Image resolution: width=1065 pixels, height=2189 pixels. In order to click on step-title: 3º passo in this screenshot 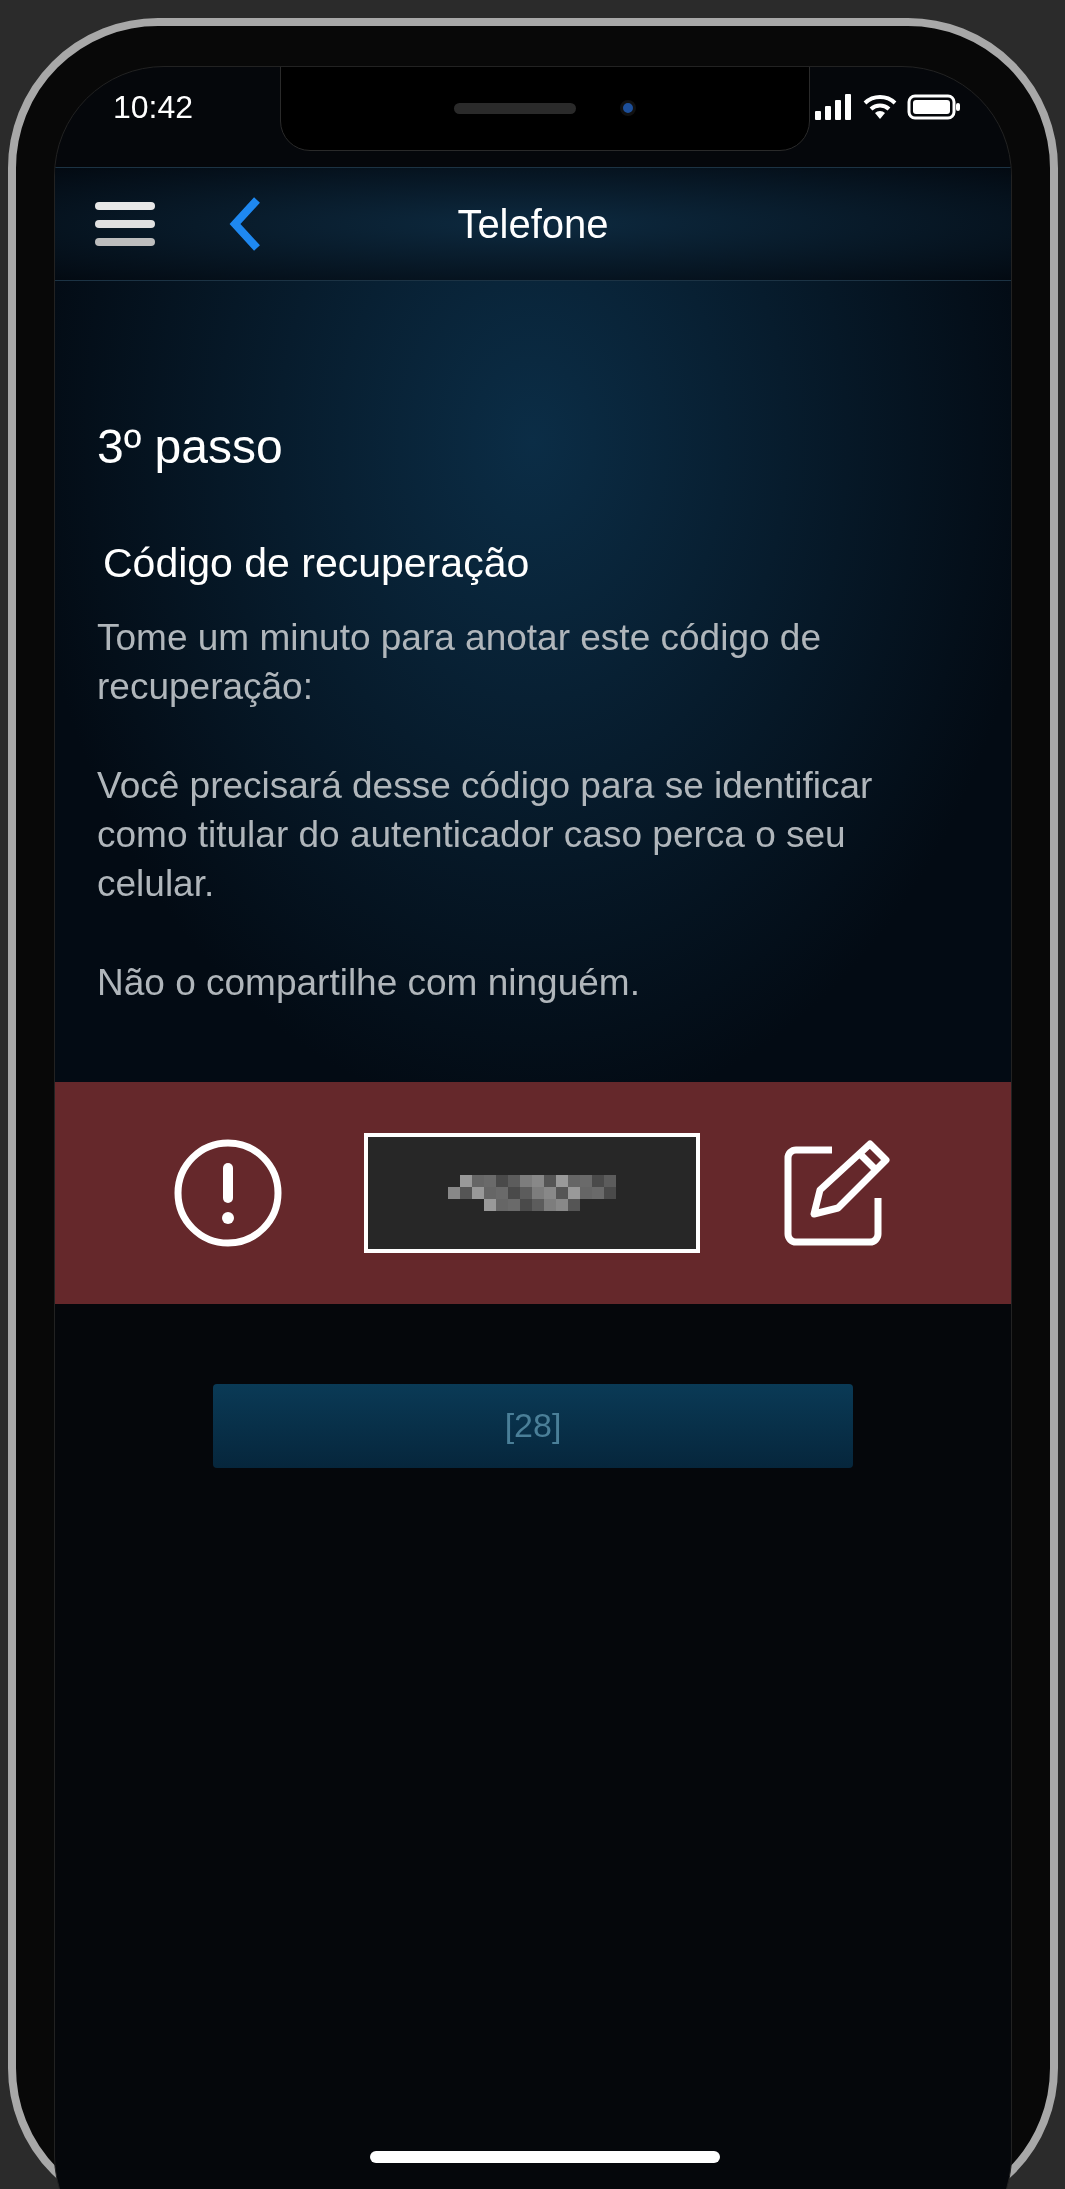, I will do `click(190, 447)`.